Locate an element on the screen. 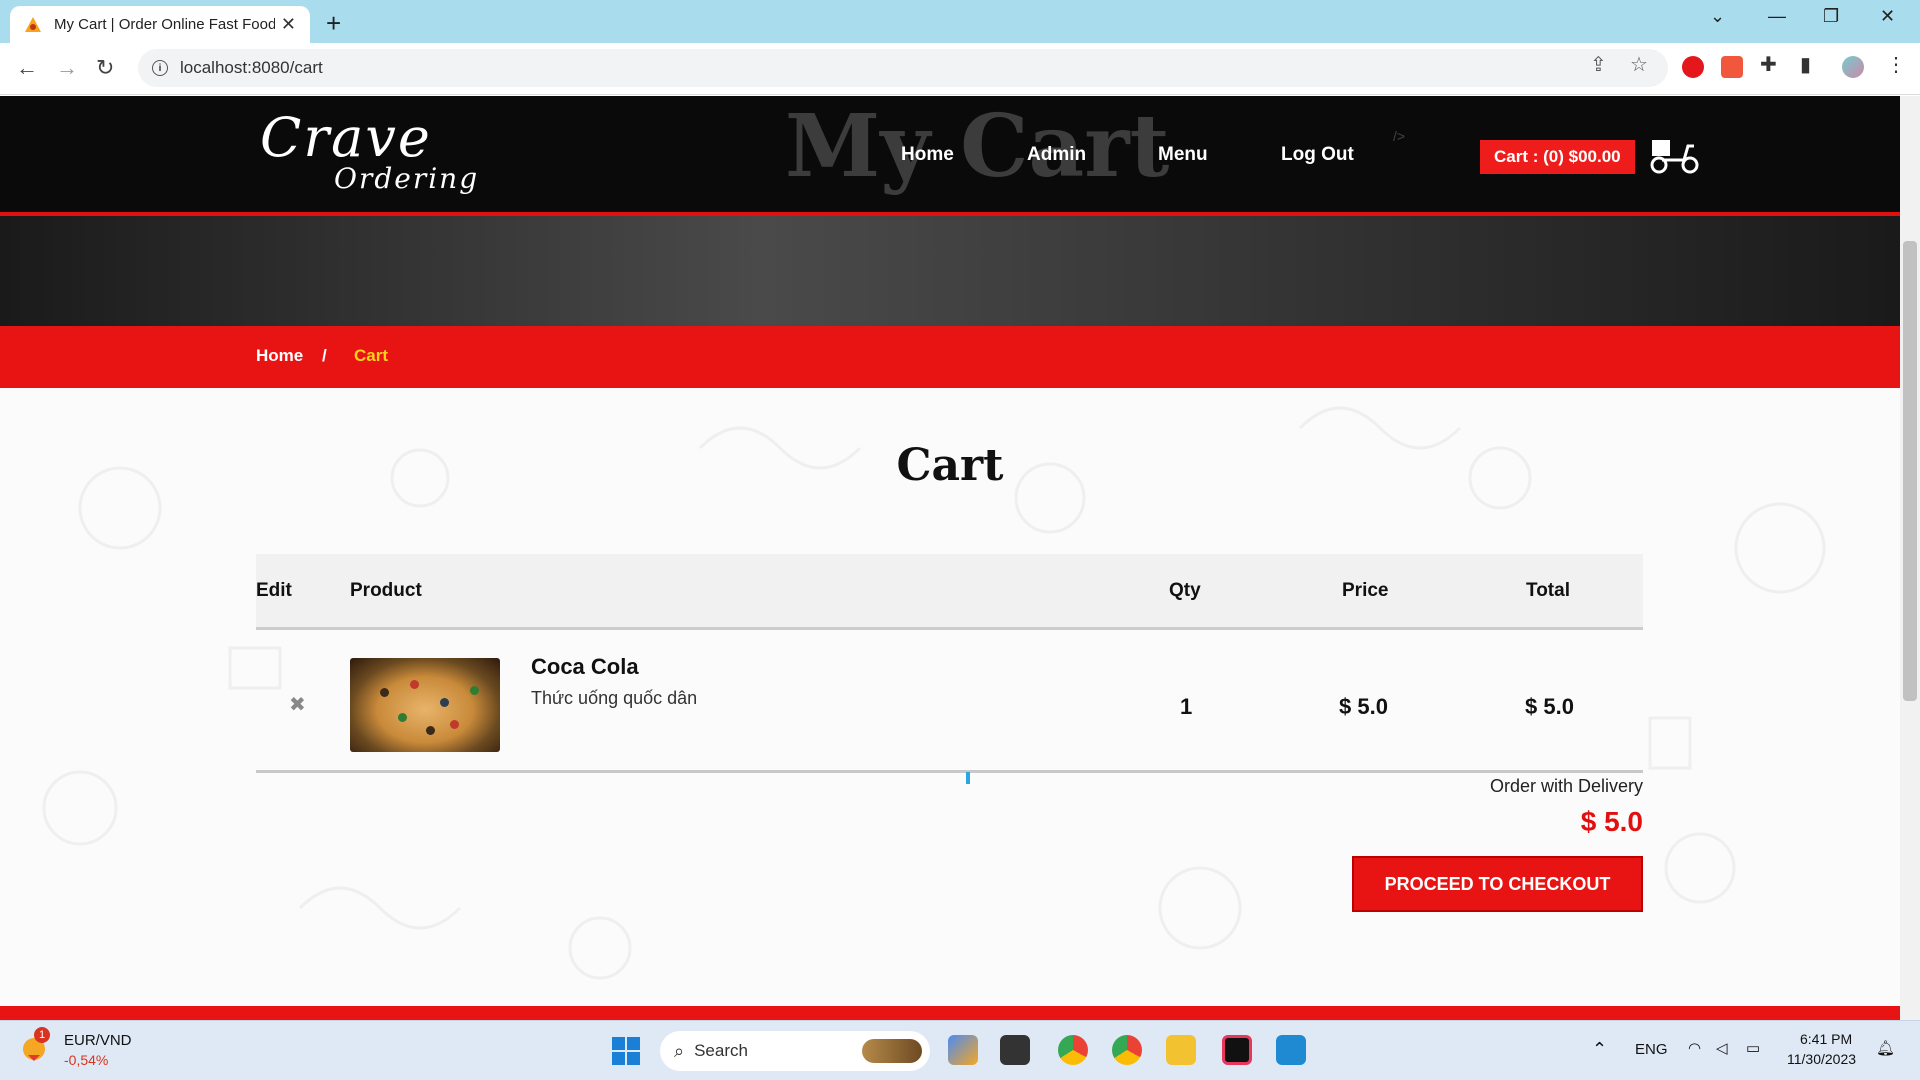  input-language: ENG is located at coordinates (1651, 1049).